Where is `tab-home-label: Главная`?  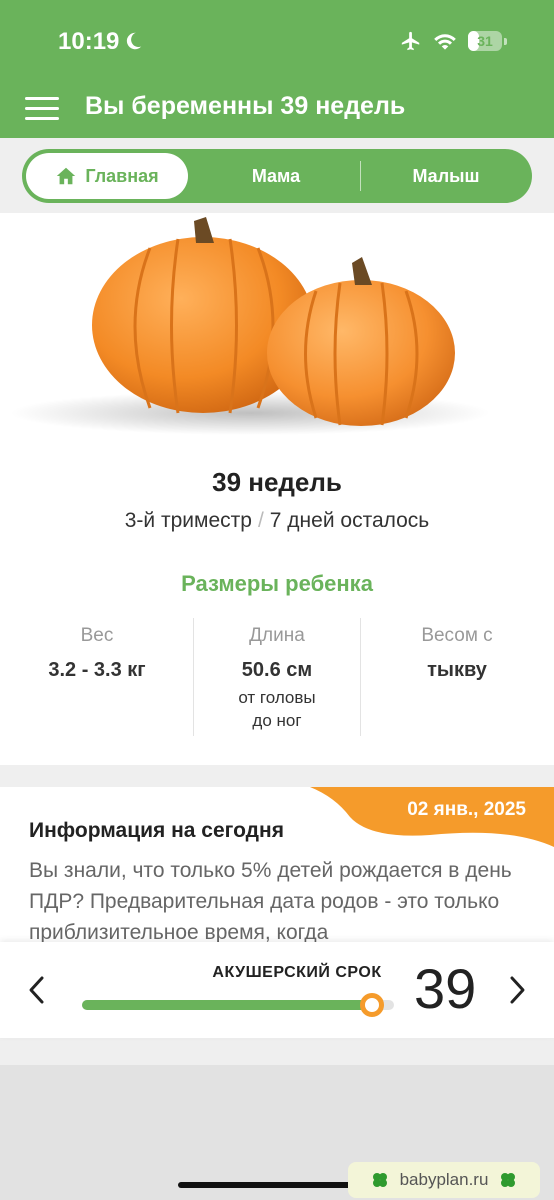
tab-home-label: Главная is located at coordinates (122, 175).